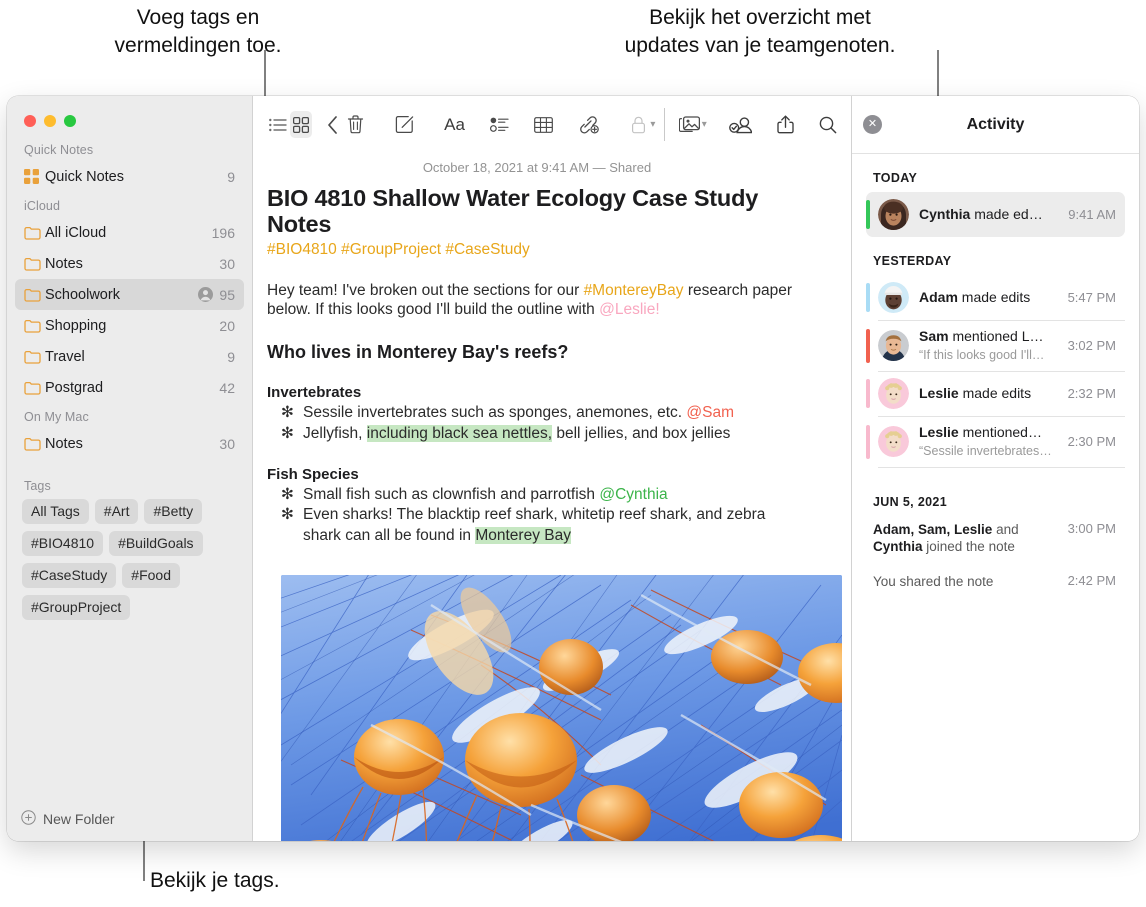 The width and height of the screenshot is (1146, 907). I want to click on note-date: October 18, 2021 at 9:41 AM — Shared, so click(537, 167).